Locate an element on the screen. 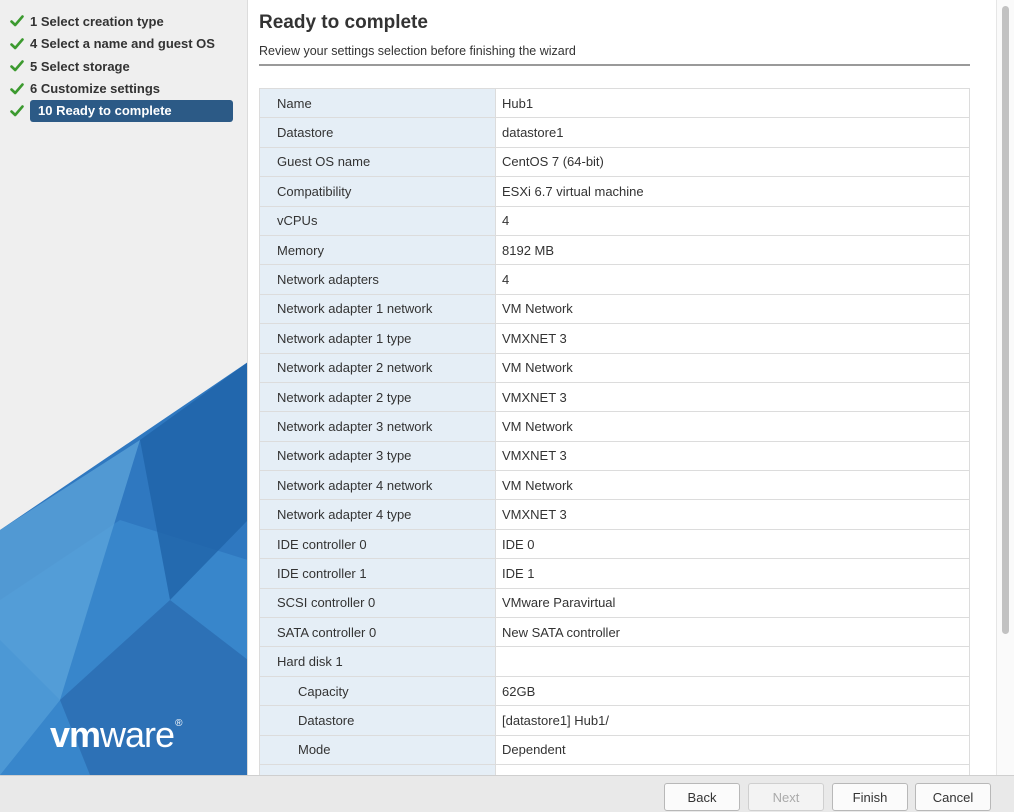 The image size is (1014, 812). row-key: Network adapter 2 network is located at coordinates (378, 367).